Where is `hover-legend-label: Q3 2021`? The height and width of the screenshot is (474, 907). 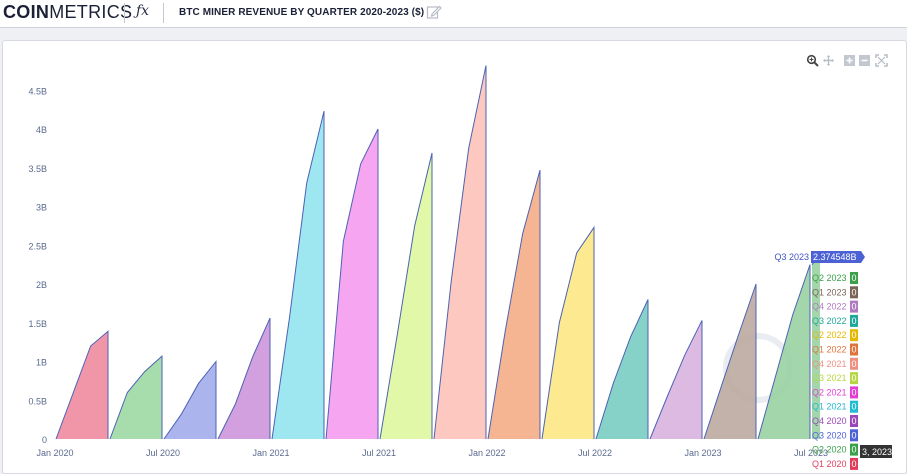 hover-legend-label: Q3 2021 is located at coordinates (829, 378).